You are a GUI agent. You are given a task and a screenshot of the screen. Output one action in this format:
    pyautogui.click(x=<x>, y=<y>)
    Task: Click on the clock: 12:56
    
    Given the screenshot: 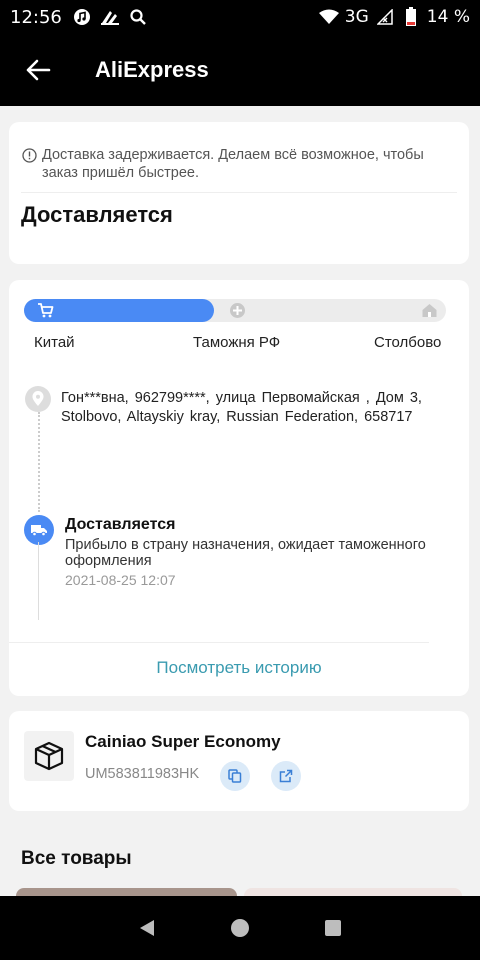 What is the action you would take?
    pyautogui.click(x=36, y=17)
    